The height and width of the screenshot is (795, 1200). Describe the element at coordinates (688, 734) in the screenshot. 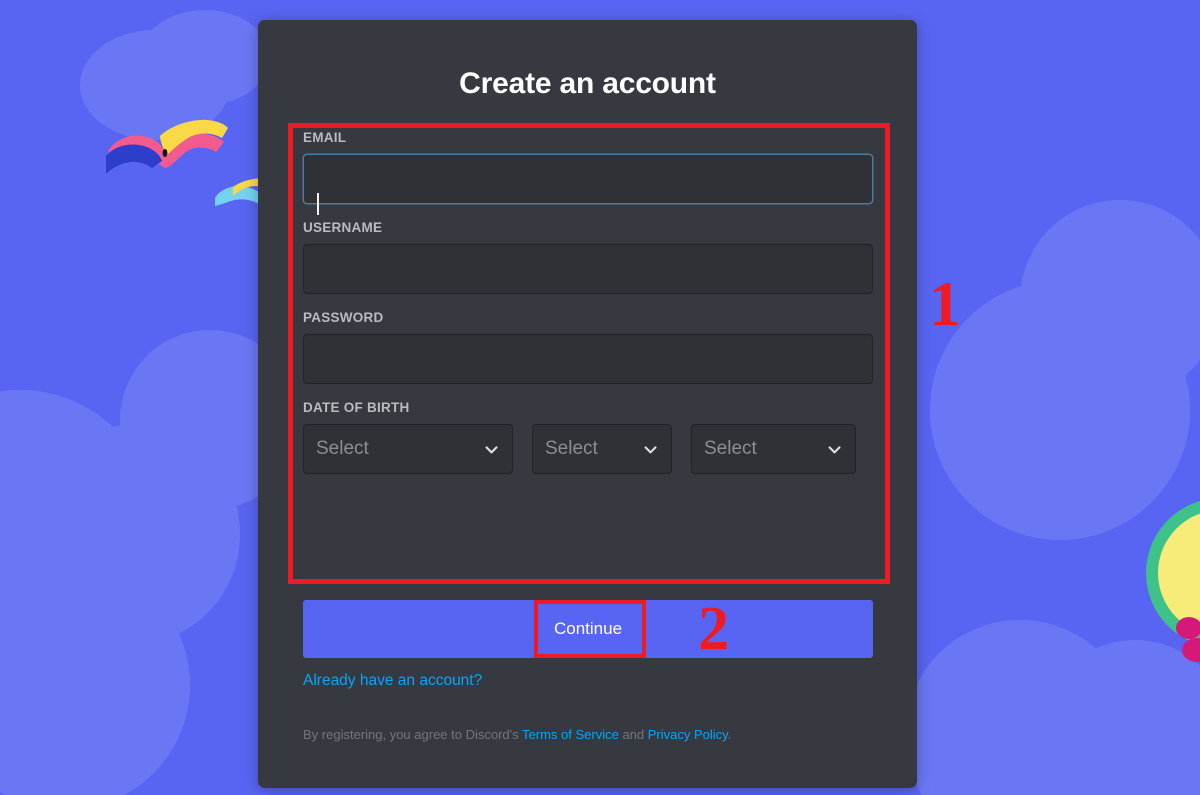

I see `privacy-policy-link: Privacy Policy` at that location.